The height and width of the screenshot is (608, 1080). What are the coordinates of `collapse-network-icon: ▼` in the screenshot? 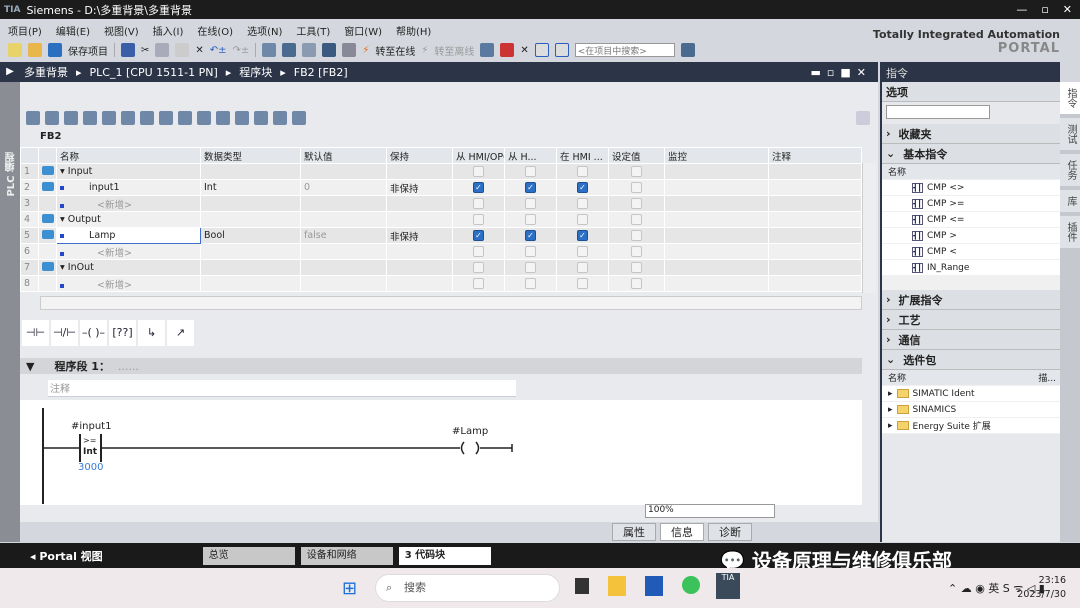 It's located at (37, 366).